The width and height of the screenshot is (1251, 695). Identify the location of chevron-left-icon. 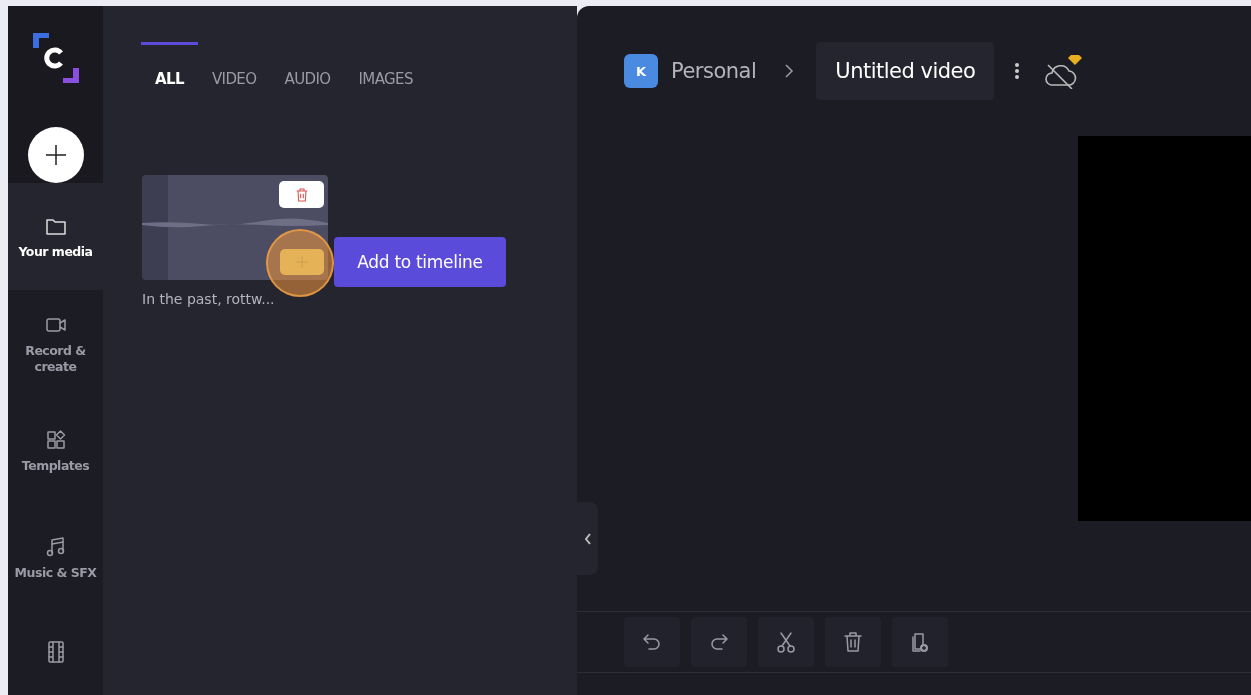
(587, 538).